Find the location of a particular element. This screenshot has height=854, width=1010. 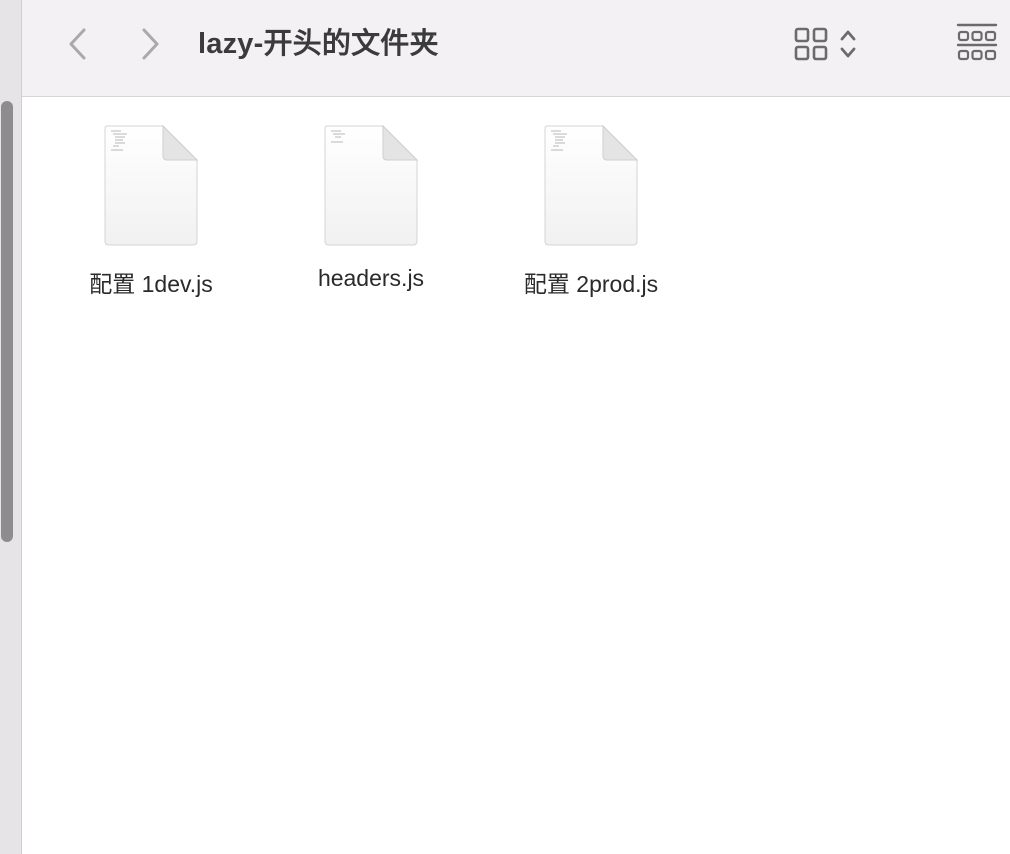

group-by-icon is located at coordinates (977, 42).